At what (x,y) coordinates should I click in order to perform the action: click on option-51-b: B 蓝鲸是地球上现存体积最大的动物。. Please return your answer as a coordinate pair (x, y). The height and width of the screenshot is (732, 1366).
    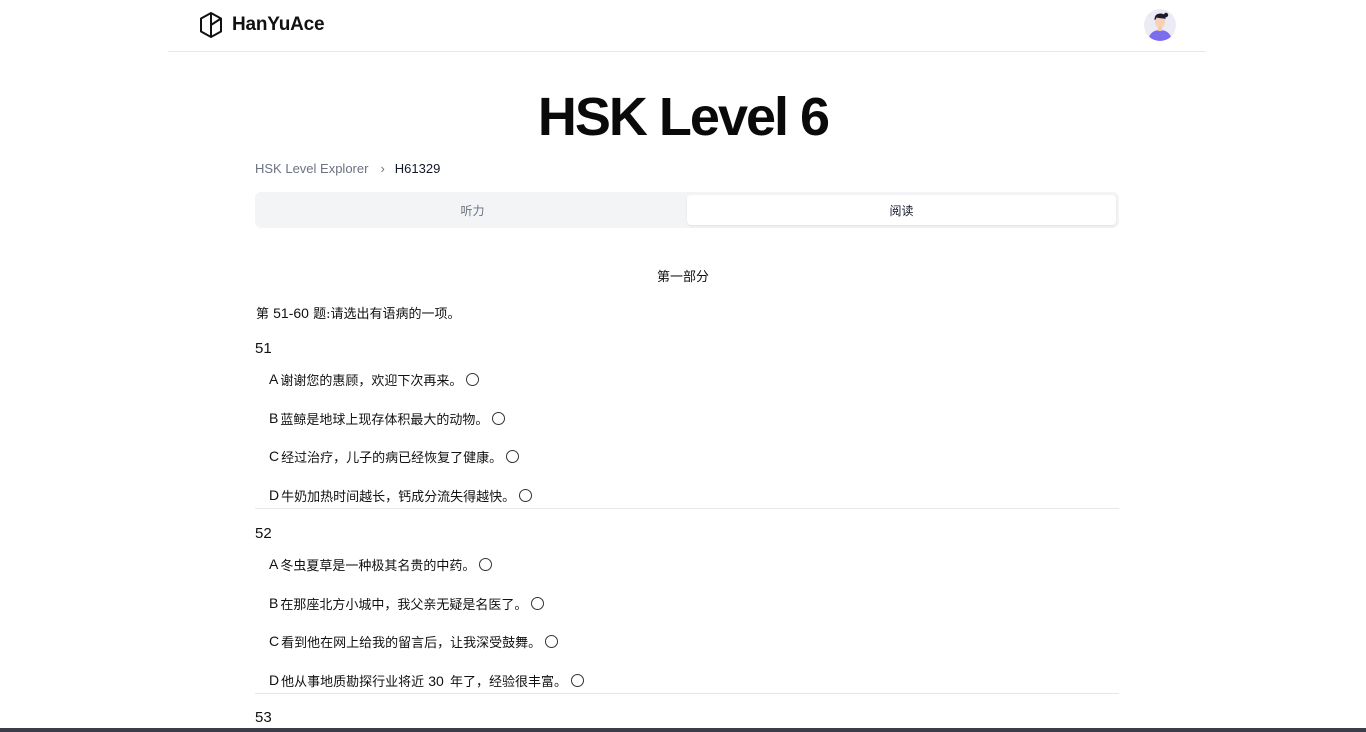
    Looking at the image, I should click on (387, 418).